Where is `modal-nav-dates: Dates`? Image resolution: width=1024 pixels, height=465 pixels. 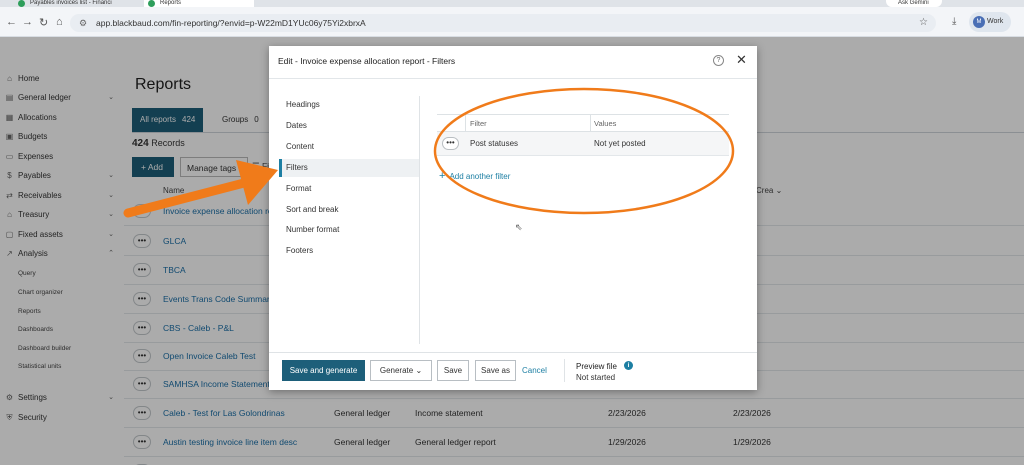 modal-nav-dates: Dates is located at coordinates (349, 126).